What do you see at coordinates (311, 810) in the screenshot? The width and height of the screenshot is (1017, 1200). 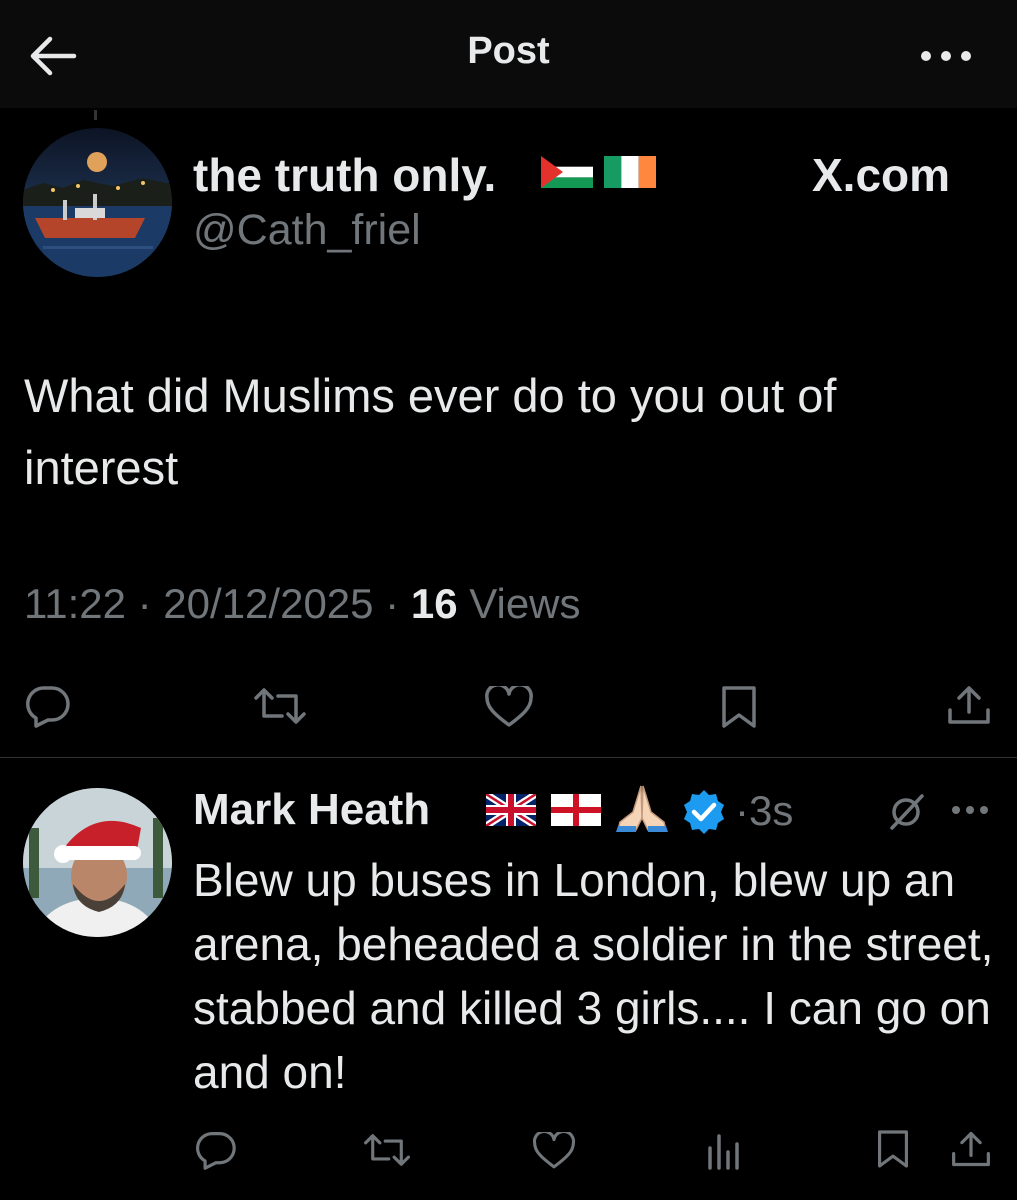 I see `reply-author-name: Mark Heath` at bounding box center [311, 810].